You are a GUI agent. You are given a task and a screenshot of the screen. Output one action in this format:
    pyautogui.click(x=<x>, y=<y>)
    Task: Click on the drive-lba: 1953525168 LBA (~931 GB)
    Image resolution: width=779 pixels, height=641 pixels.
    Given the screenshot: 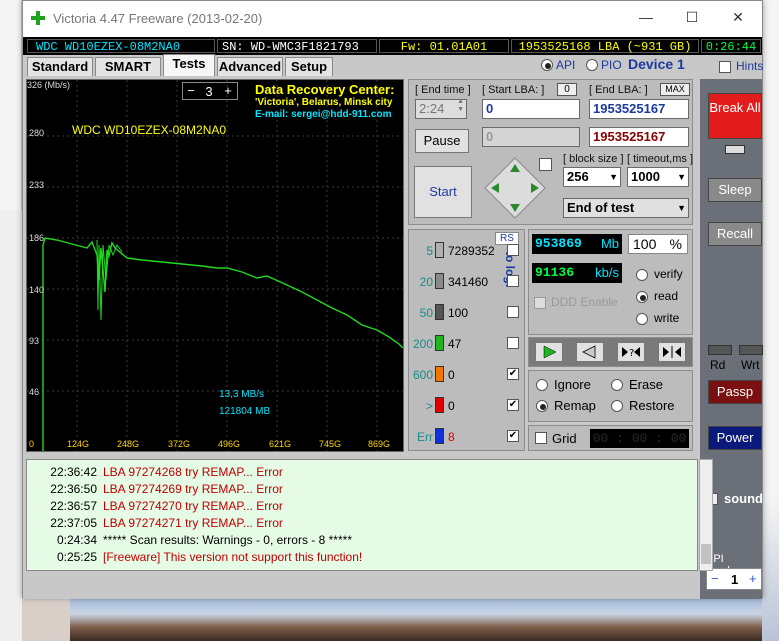 What is the action you would take?
    pyautogui.click(x=605, y=46)
    